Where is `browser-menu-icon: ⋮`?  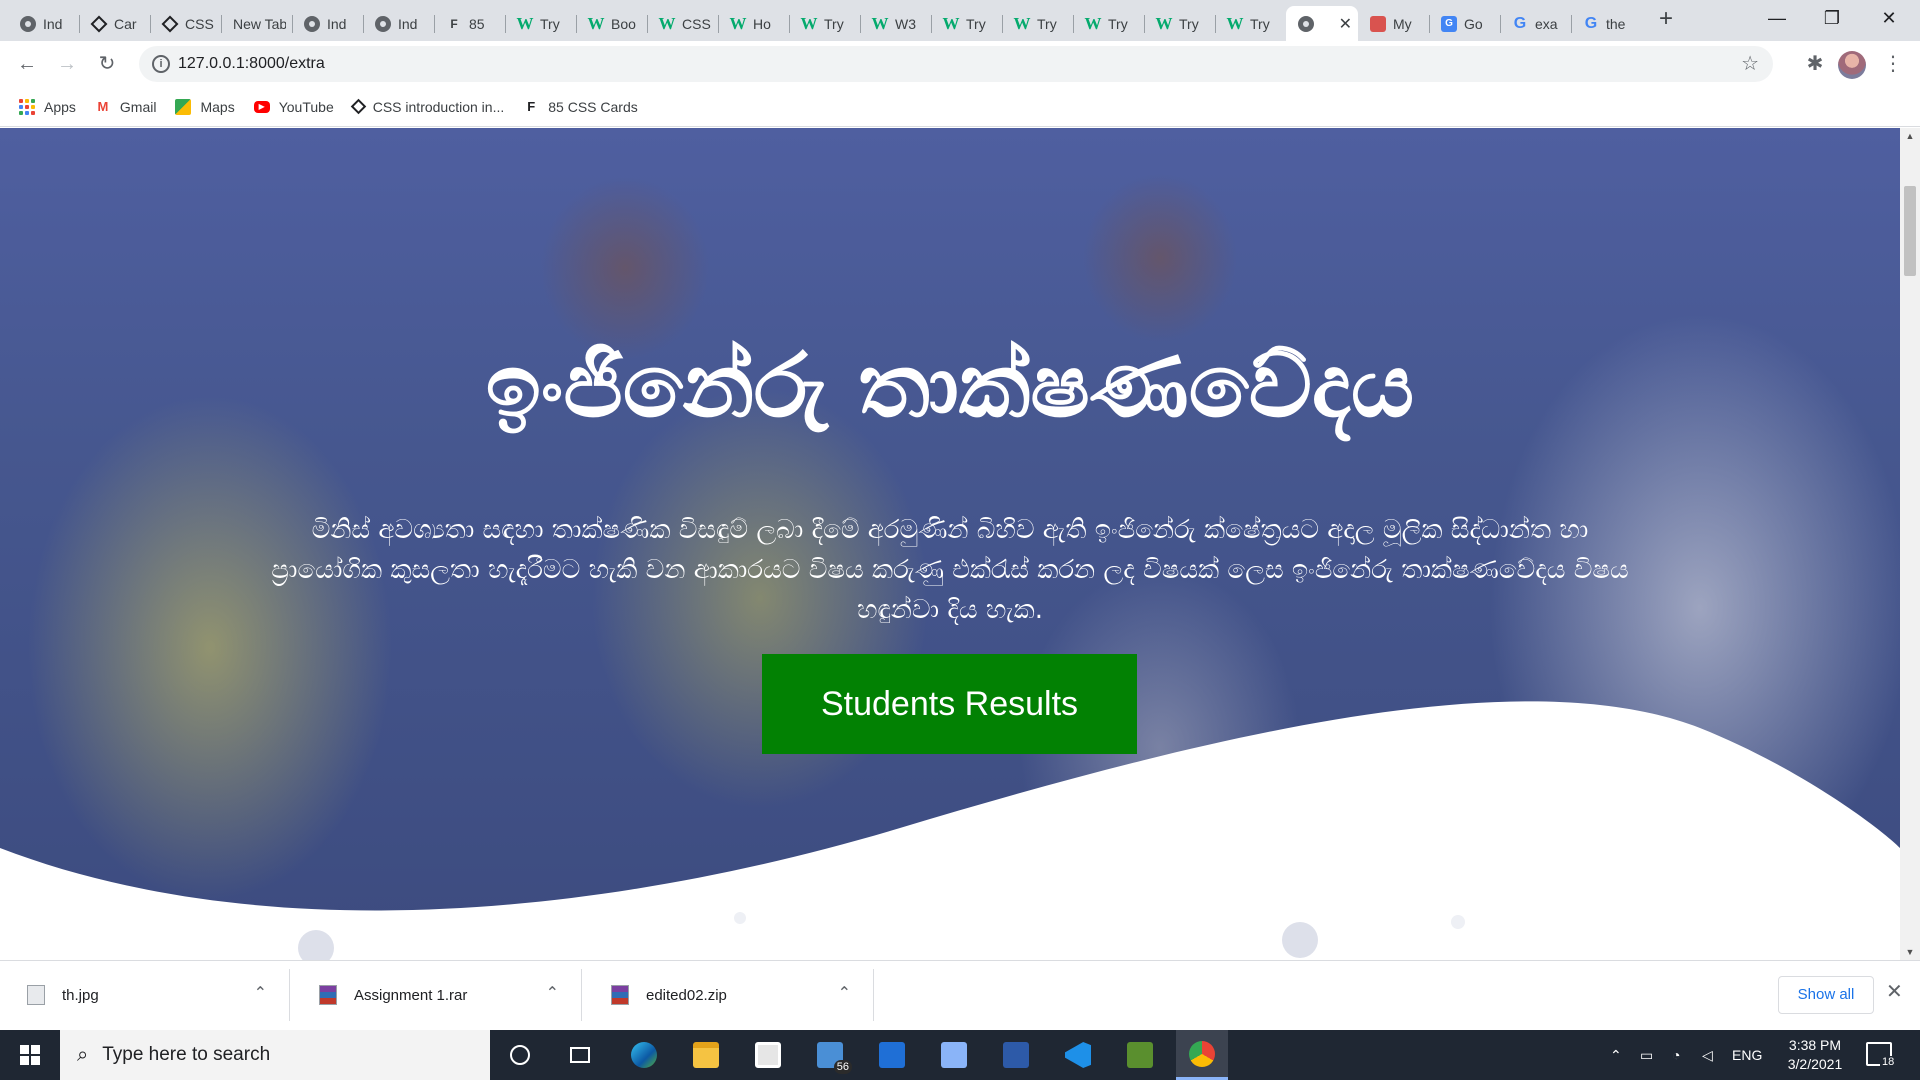
browser-menu-icon: ⋮ is located at coordinates (1893, 64).